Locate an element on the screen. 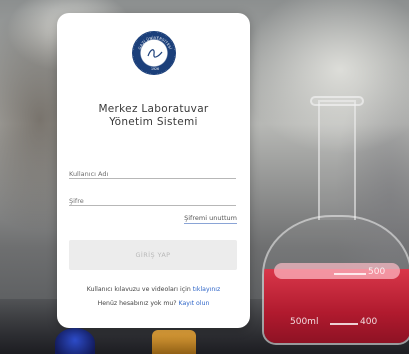 The image size is (409, 354). erlenmeyer-flask-image: 500 500ml 400 is located at coordinates (335, 280).